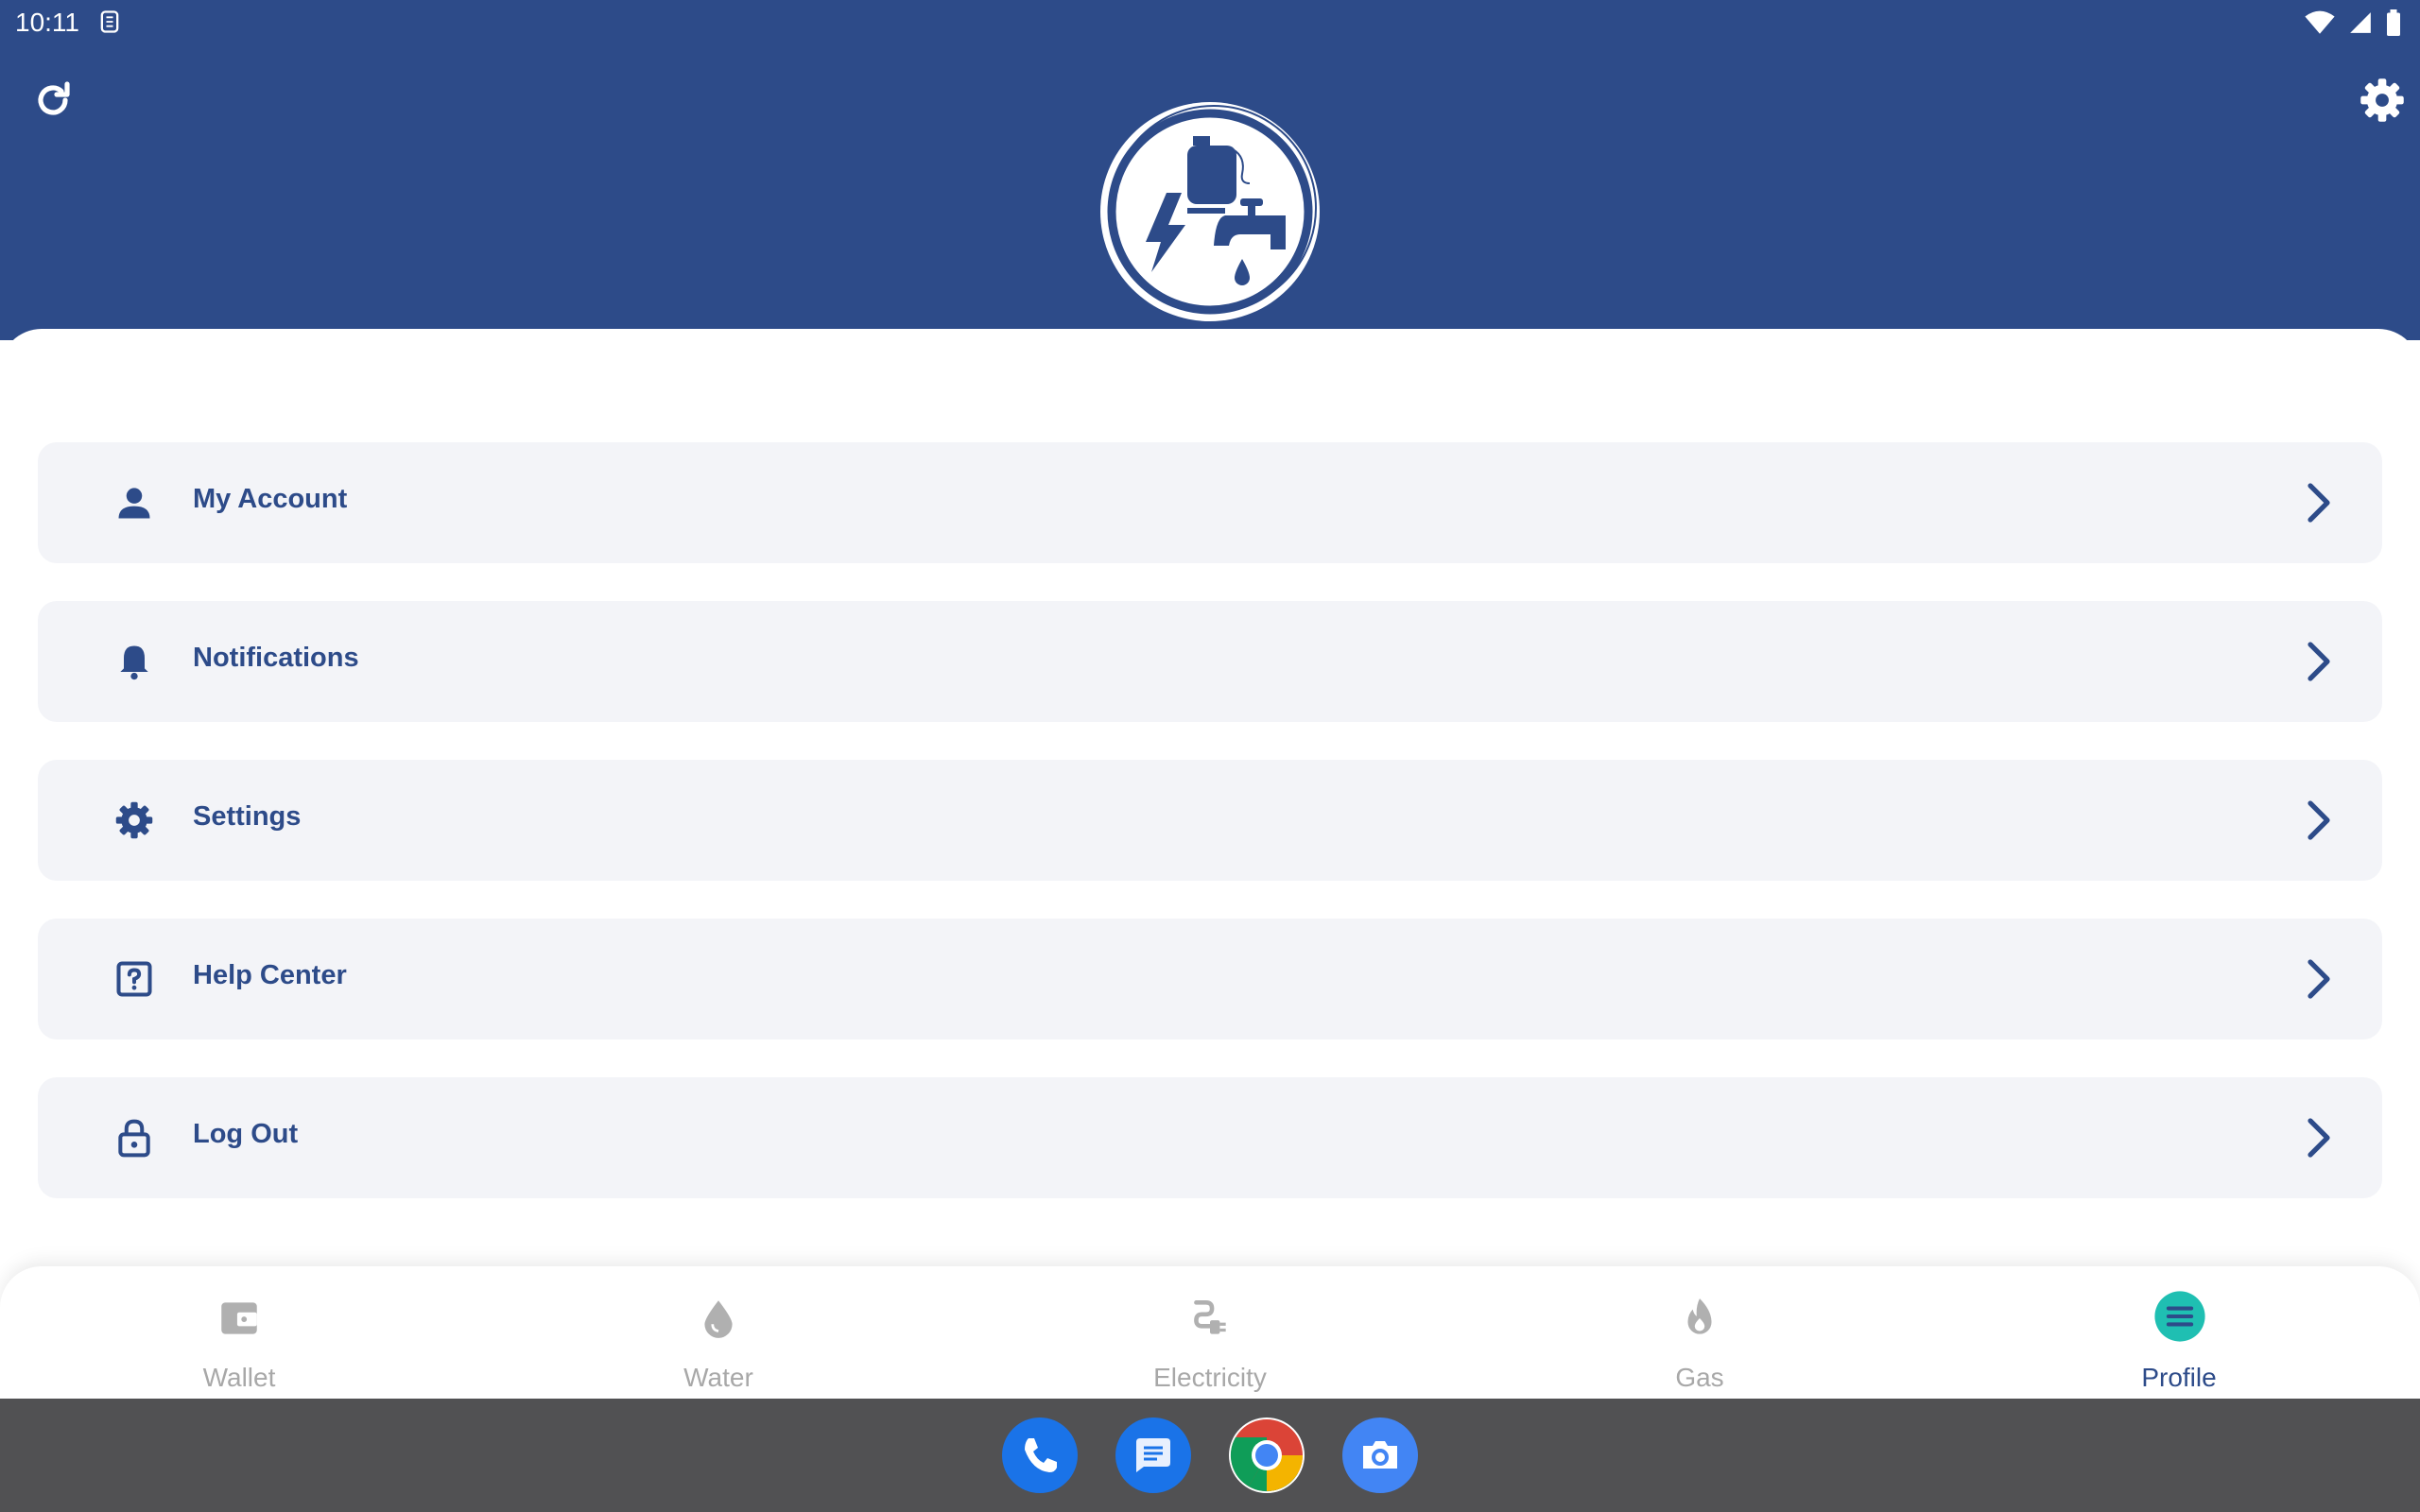 The image size is (2420, 1512). What do you see at coordinates (2320, 22) in the screenshot?
I see `wifi-icon` at bounding box center [2320, 22].